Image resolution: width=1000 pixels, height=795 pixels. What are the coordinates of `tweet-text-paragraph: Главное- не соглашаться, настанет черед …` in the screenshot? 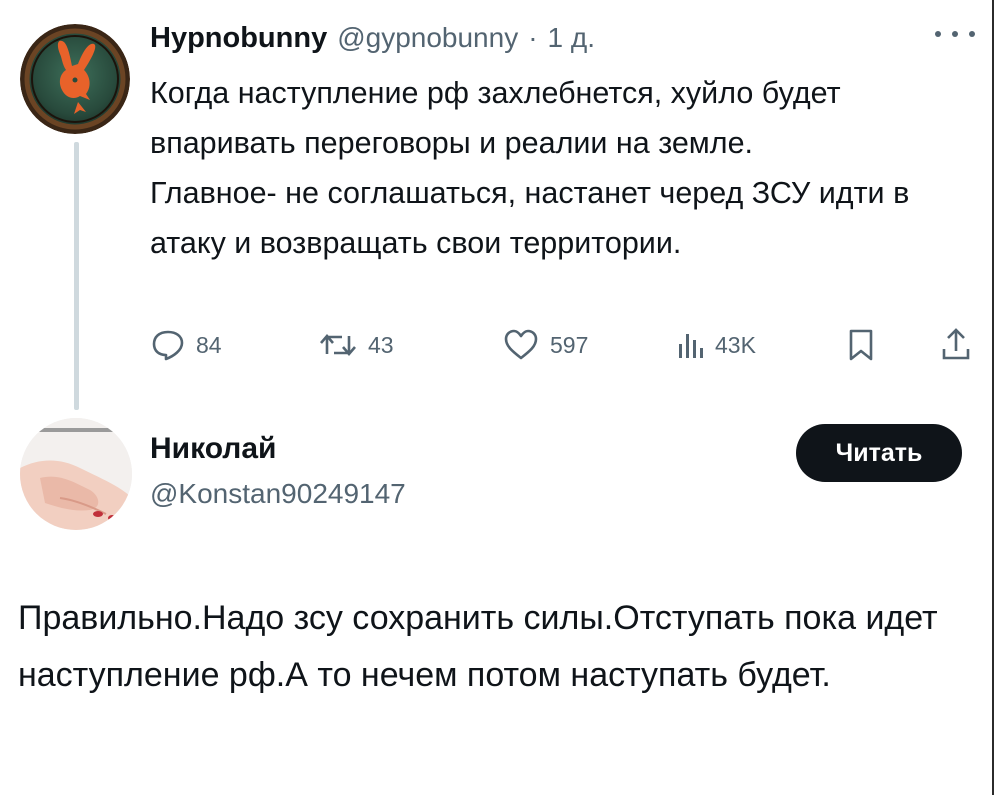 It's located at (530, 218).